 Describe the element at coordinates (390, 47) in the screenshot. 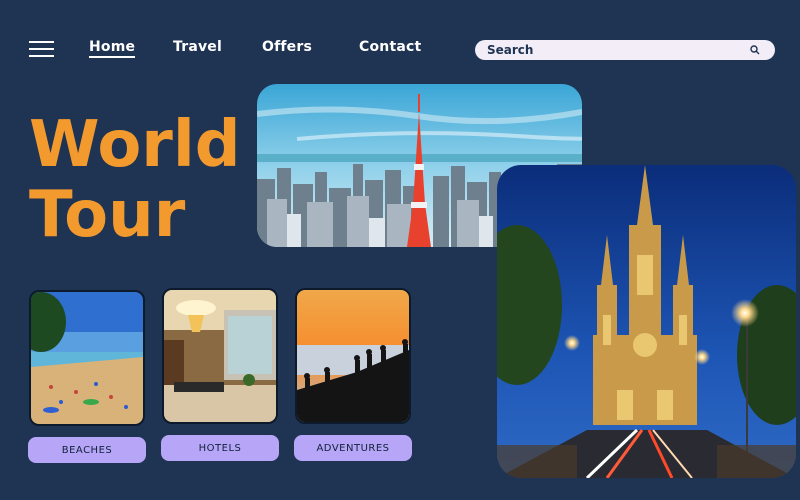

I see `nav-contact: Contact` at that location.